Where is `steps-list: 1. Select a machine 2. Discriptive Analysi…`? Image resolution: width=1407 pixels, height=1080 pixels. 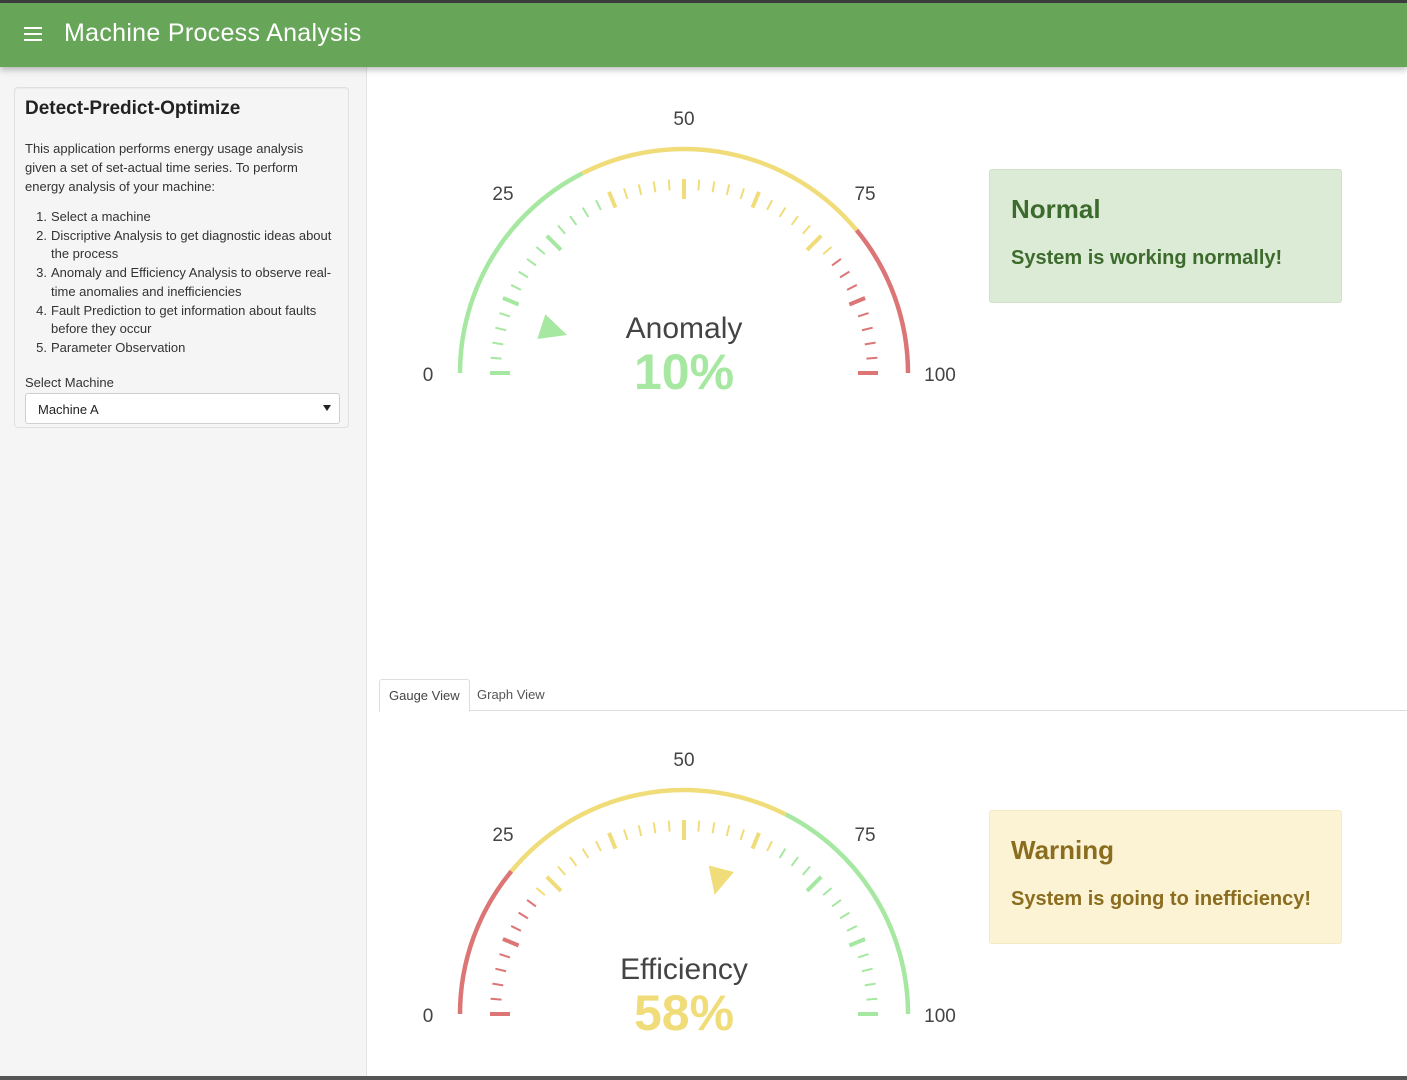 steps-list: 1. Select a machine 2. Discriptive Analysi… is located at coordinates (185, 283).